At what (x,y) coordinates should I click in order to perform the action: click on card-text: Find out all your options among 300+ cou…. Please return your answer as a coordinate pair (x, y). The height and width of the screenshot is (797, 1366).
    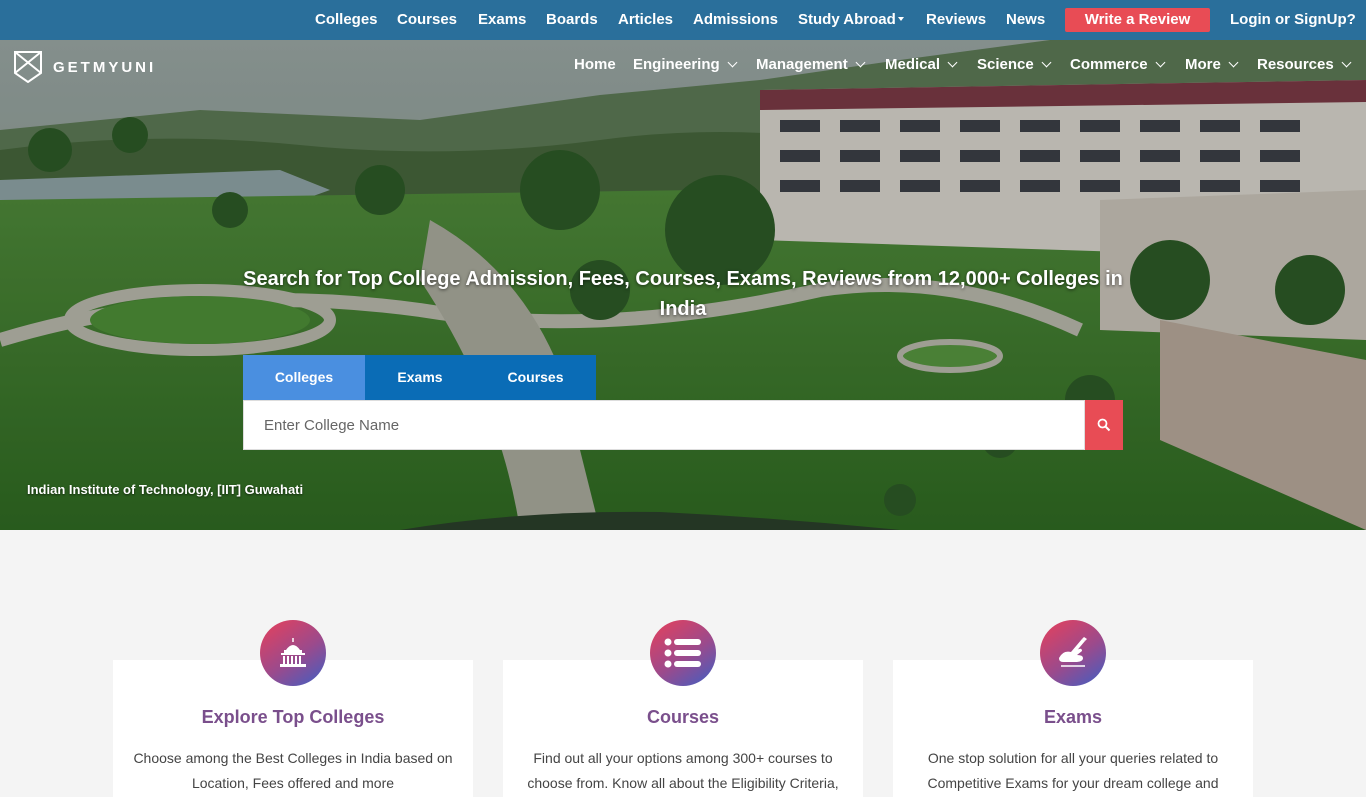
    Looking at the image, I should click on (683, 770).